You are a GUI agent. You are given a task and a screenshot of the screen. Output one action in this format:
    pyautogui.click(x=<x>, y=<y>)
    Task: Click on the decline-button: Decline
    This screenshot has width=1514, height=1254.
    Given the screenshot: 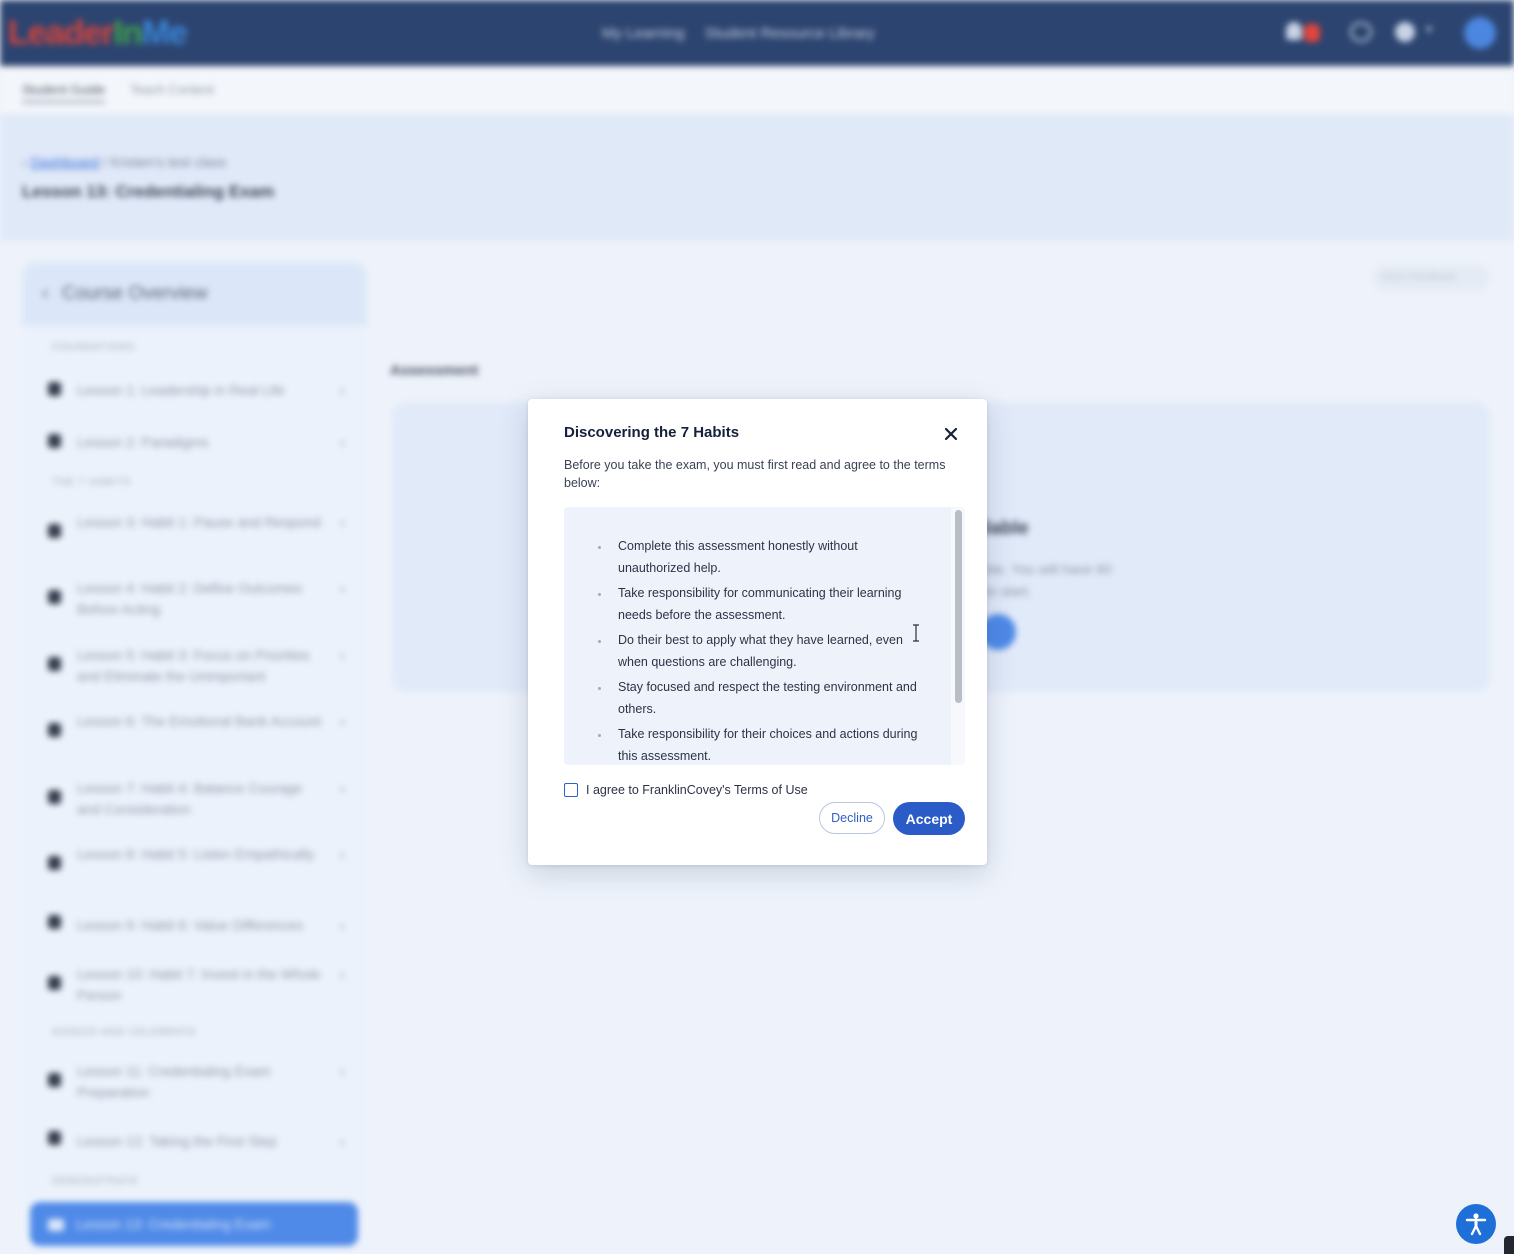 What is the action you would take?
    pyautogui.click(x=852, y=818)
    